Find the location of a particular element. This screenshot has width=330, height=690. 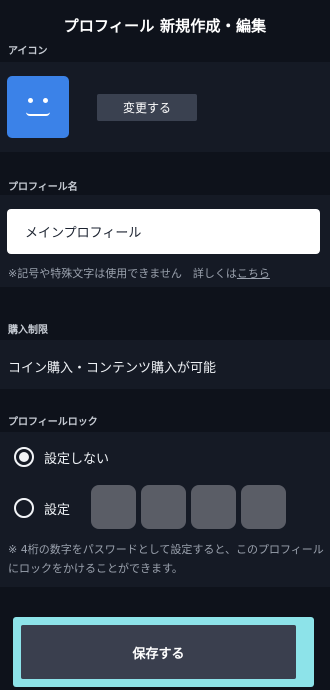

purchase-limit-panel: コイン購入・コンテンツ購入が可能 is located at coordinates (165, 364).